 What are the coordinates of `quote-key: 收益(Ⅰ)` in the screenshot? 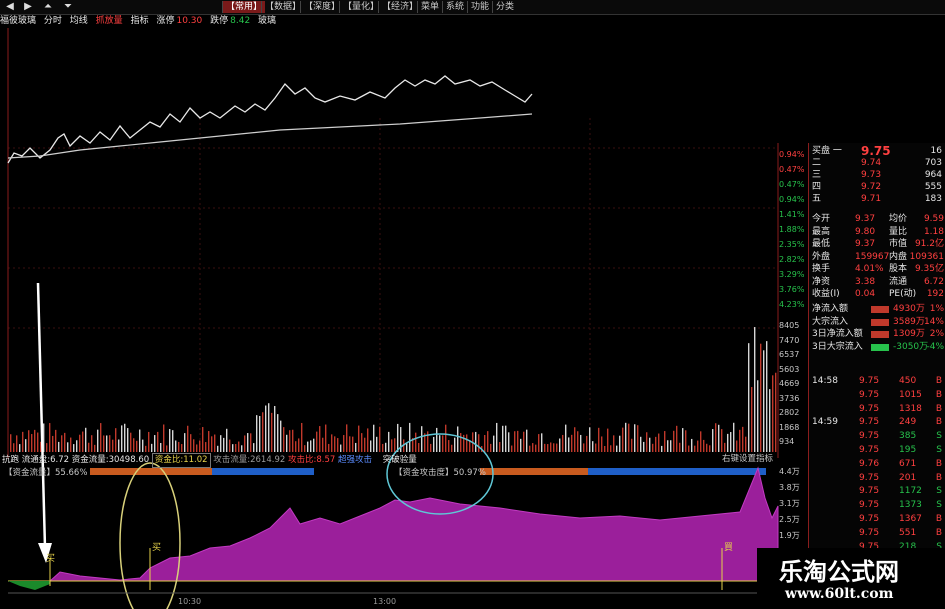 It's located at (826, 294).